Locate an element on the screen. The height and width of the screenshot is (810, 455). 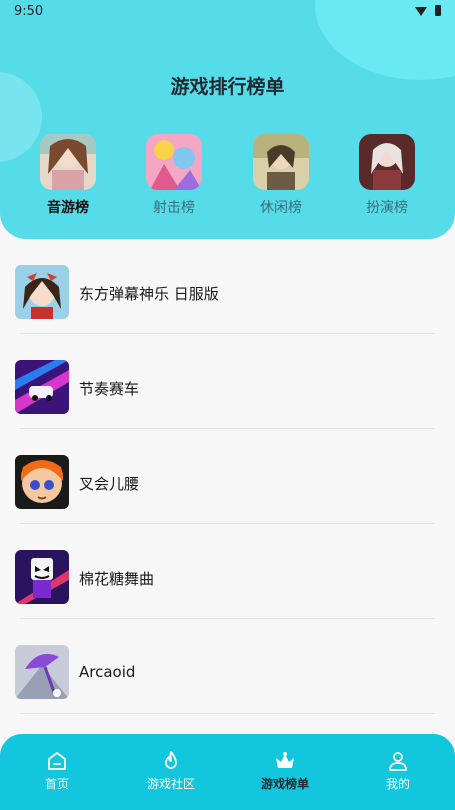
category-shooter: 射击榜 is located at coordinates (174, 175).